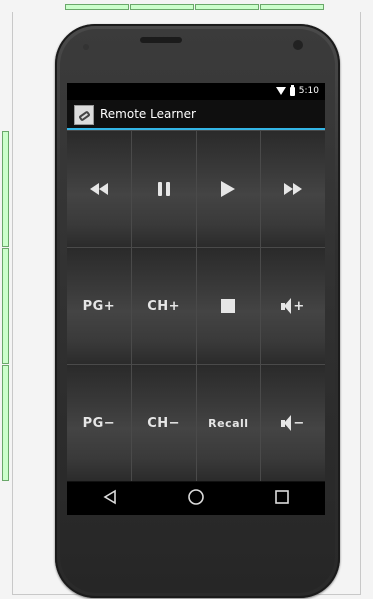 The height and width of the screenshot is (599, 373). I want to click on recall-label: Recall, so click(228, 423).